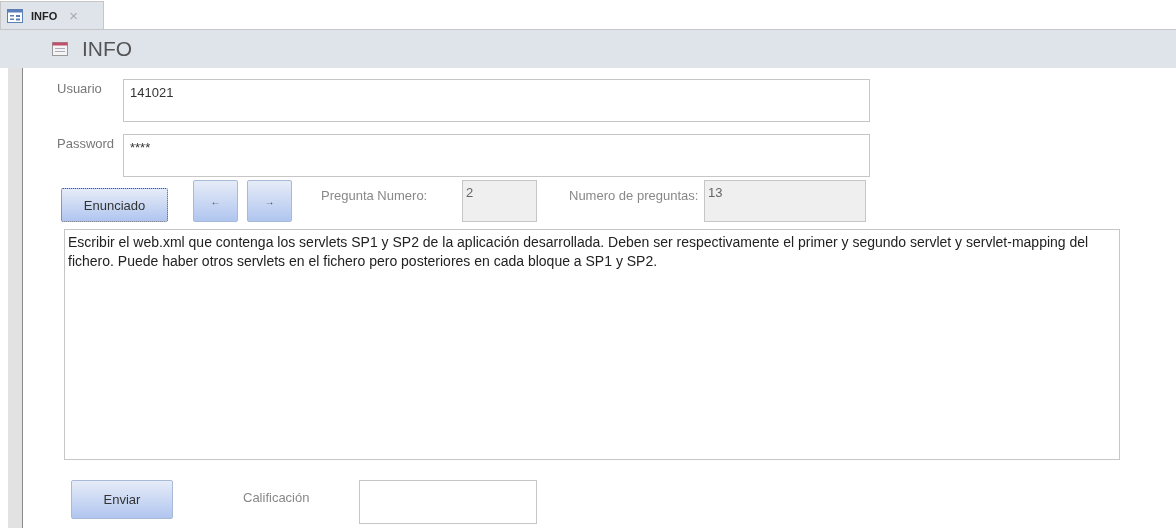 The height and width of the screenshot is (528, 1176). Describe the element at coordinates (785, 201) in the screenshot. I see `readonly-field: 13` at that location.